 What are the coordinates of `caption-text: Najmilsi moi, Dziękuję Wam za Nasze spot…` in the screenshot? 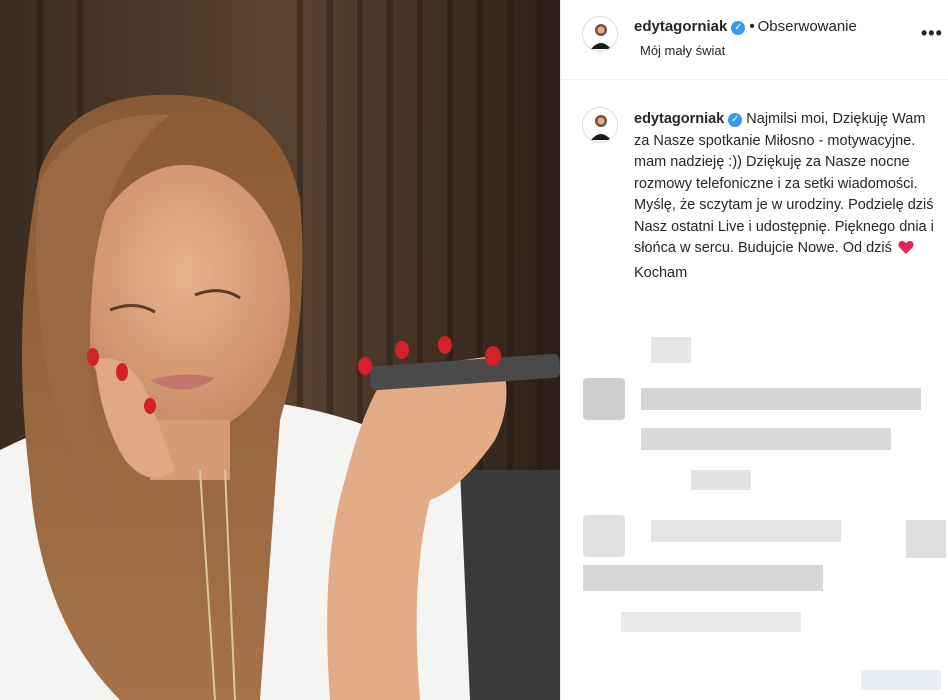 It's located at (784, 183).